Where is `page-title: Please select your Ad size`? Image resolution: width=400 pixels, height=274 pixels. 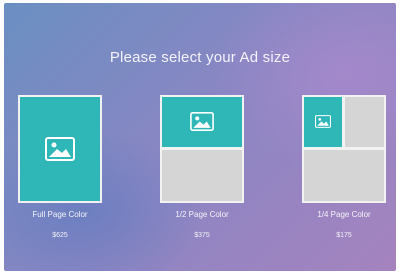
page-title: Please select your Ad size is located at coordinates (200, 57).